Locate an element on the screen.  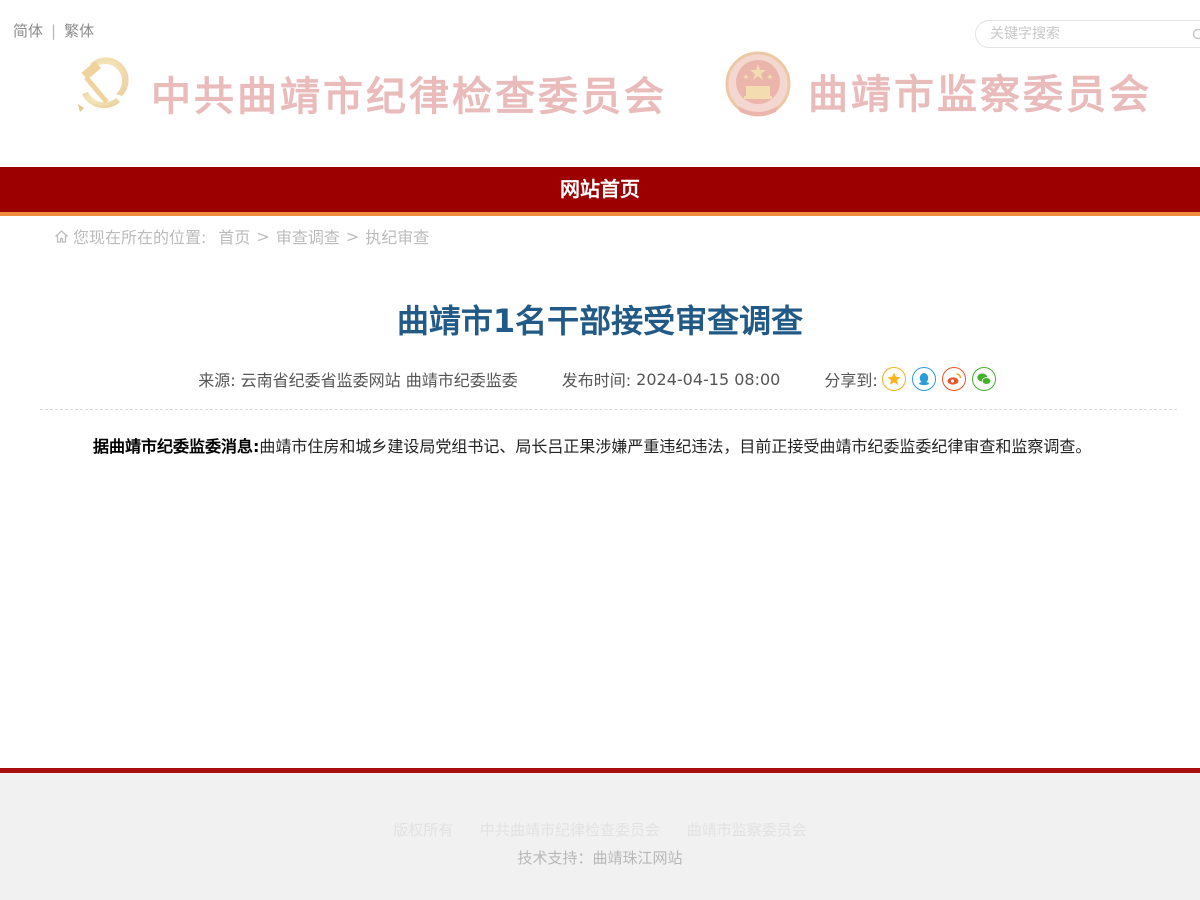
search-box is located at coordinates (1087, 34).